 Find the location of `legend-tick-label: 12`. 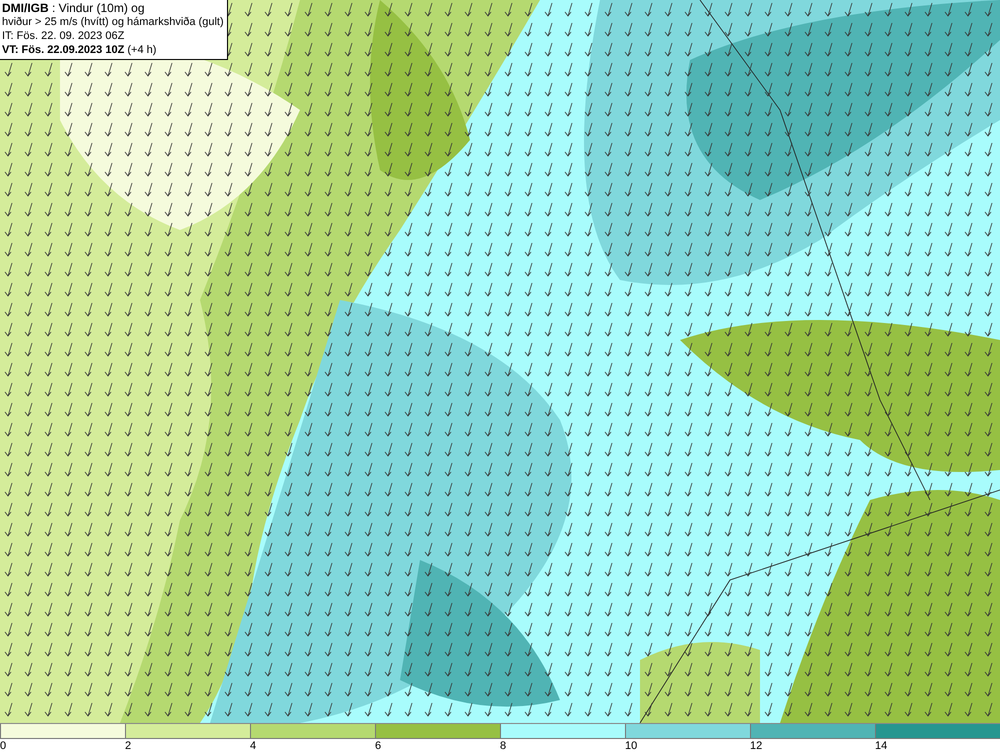

legend-tick-label: 12 is located at coordinates (756, 746).